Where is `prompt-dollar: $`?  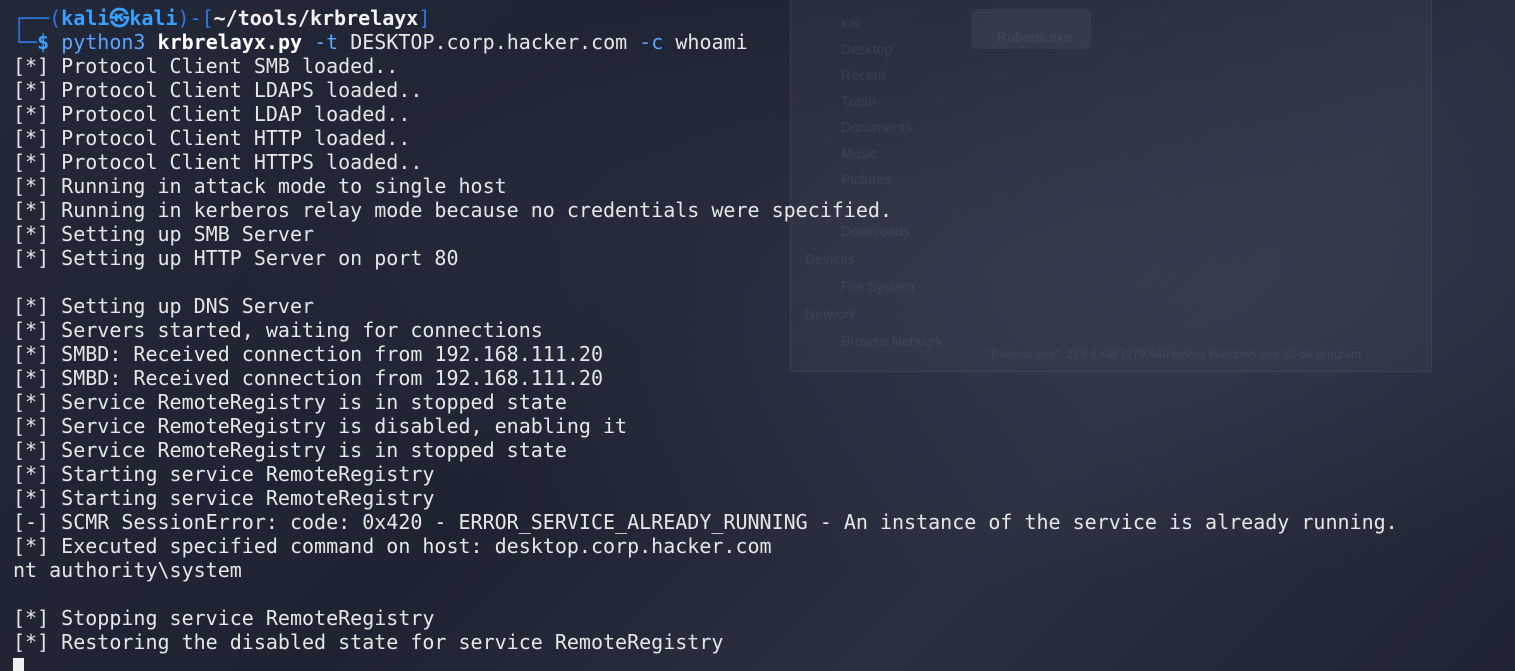
prompt-dollar: $ is located at coordinates (43, 42).